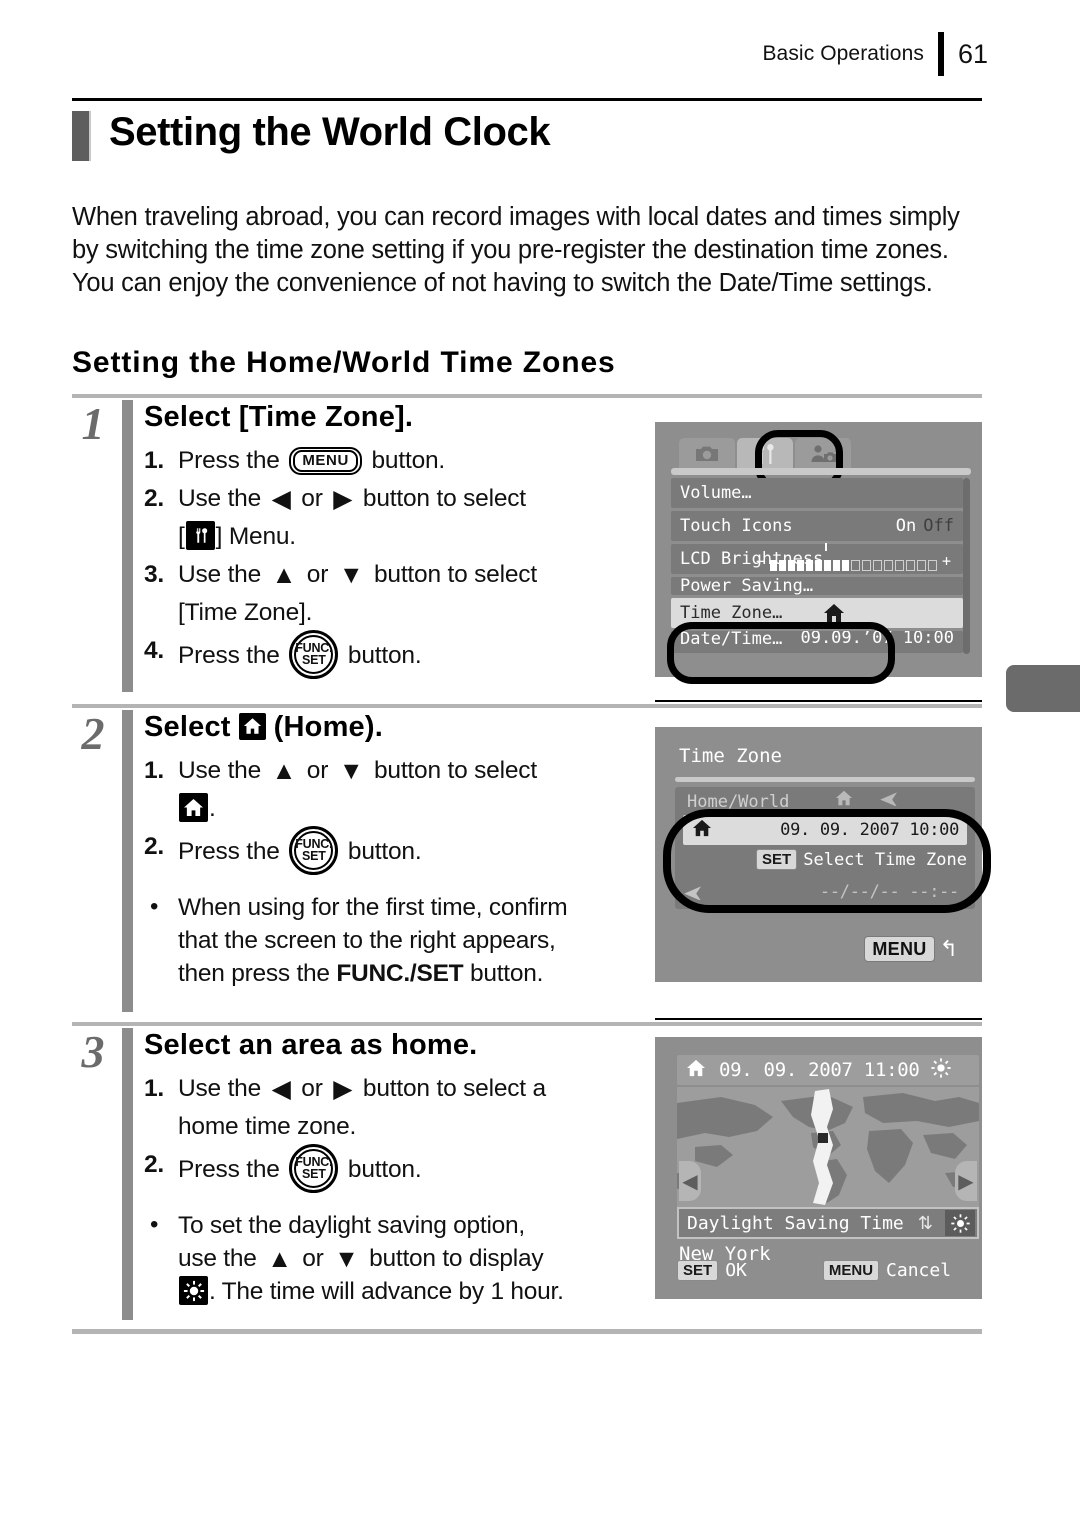 The height and width of the screenshot is (1521, 1080). What do you see at coordinates (325, 460) in the screenshot?
I see `menu-button-label: MENU` at bounding box center [325, 460].